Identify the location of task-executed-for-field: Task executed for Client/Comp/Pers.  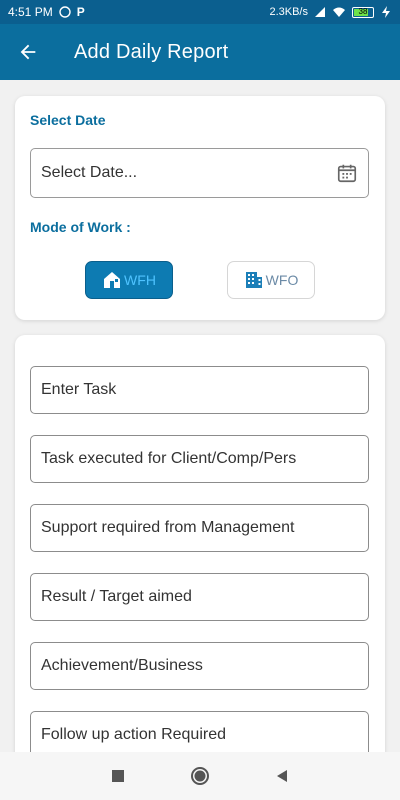
(199, 459).